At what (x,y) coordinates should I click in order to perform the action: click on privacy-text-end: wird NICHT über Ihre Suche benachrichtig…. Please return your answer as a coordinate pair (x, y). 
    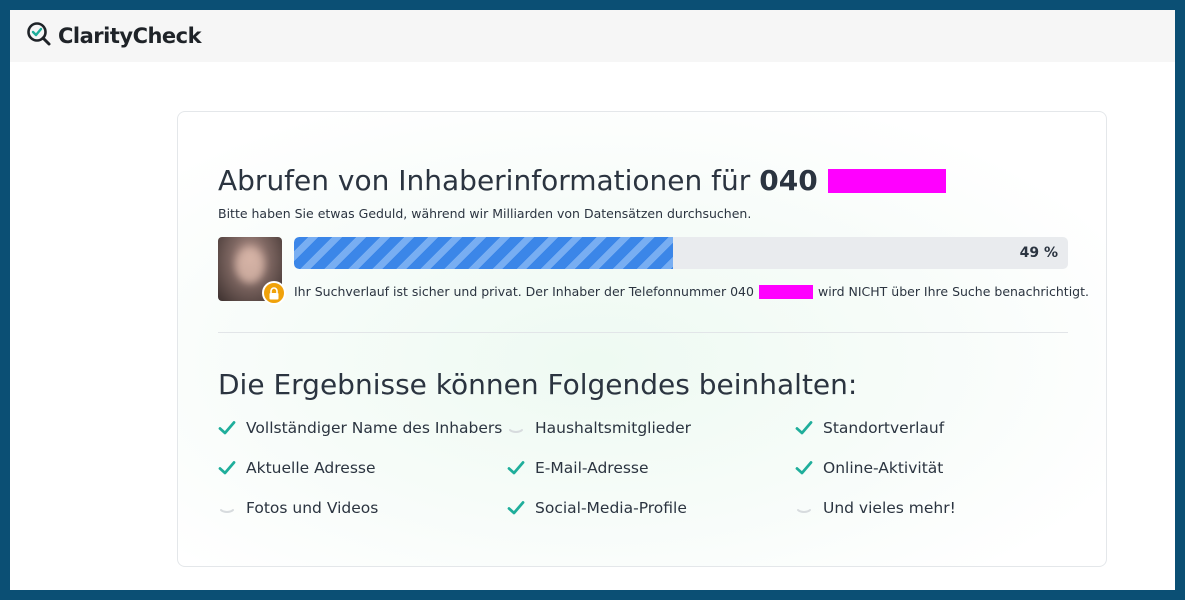
    Looking at the image, I should click on (953, 291).